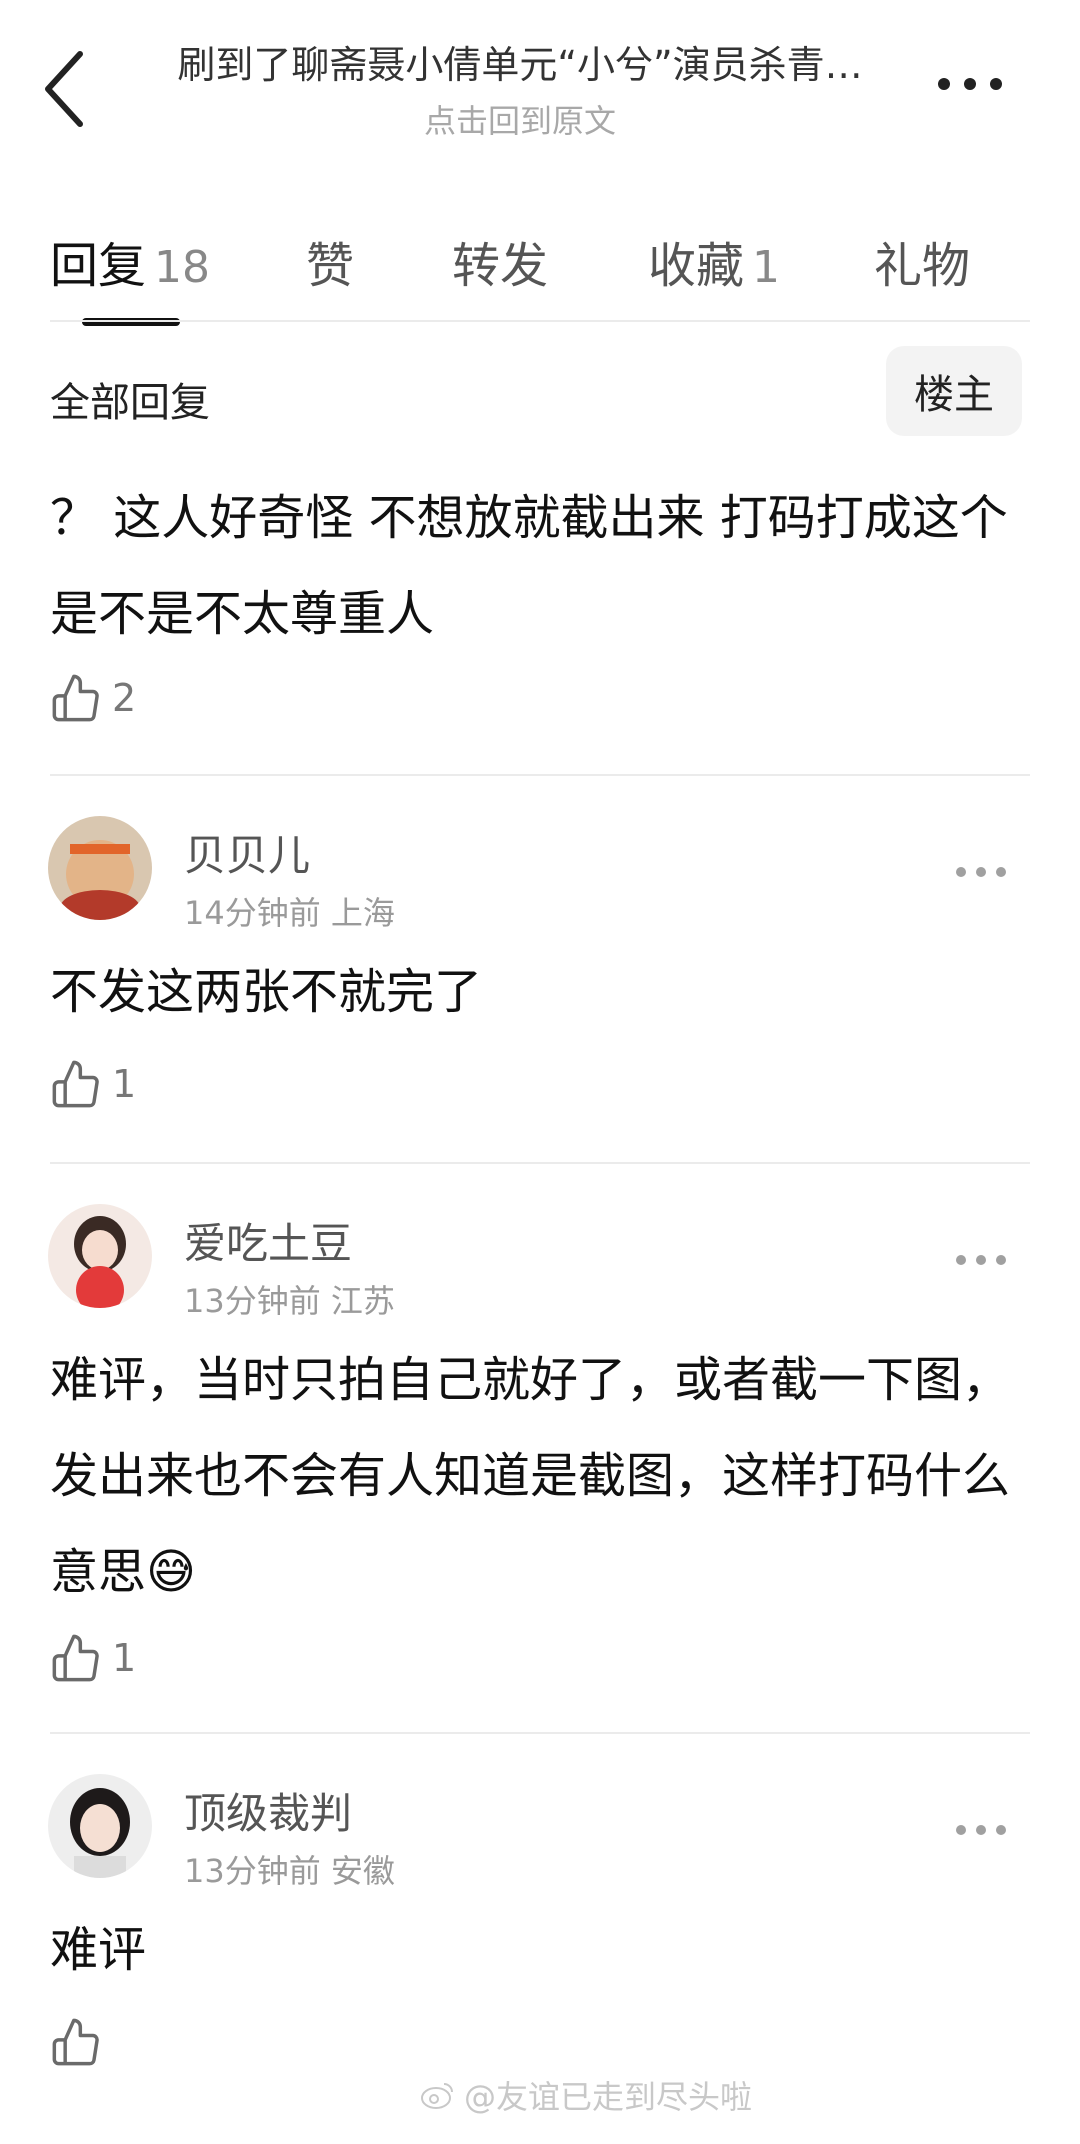 Image resolution: width=1080 pixels, height=2144 pixels. I want to click on comment-text: 不发这两张不就完了, so click(266, 992).